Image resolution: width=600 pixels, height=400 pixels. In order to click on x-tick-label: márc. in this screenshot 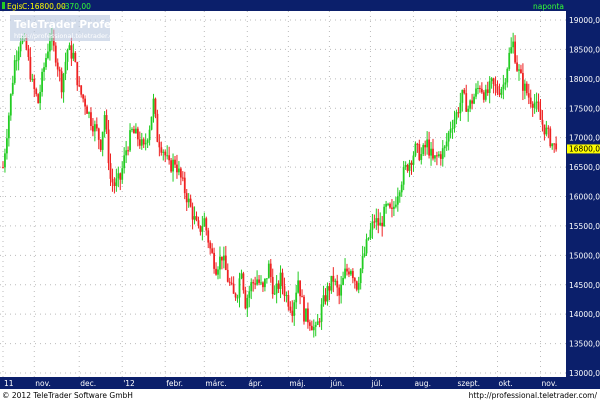, I will do `click(215, 383)`.